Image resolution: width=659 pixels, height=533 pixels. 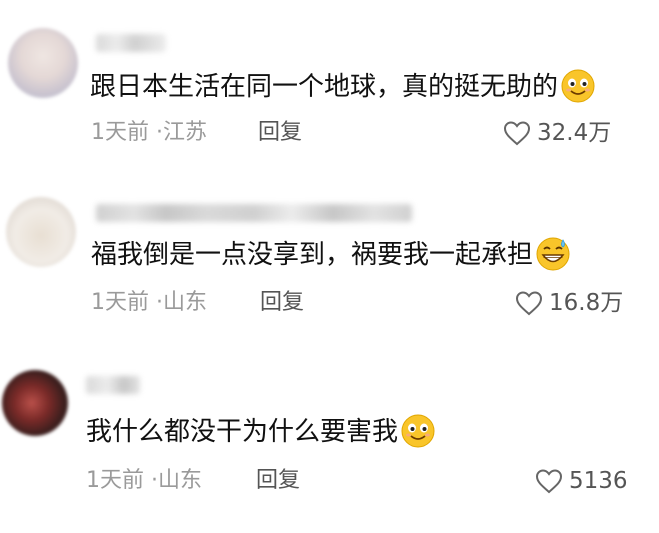 What do you see at coordinates (418, 430) in the screenshot?
I see `smile-emoji` at bounding box center [418, 430].